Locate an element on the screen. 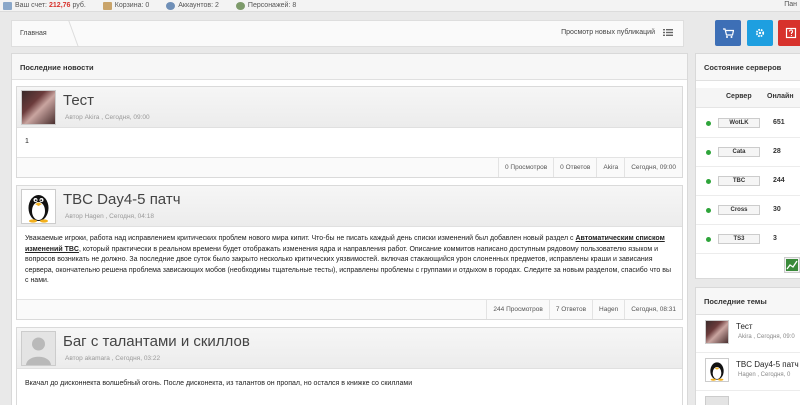 Image resolution: width=800 pixels, height=405 pixels. col-online: Онлайн is located at coordinates (780, 96).